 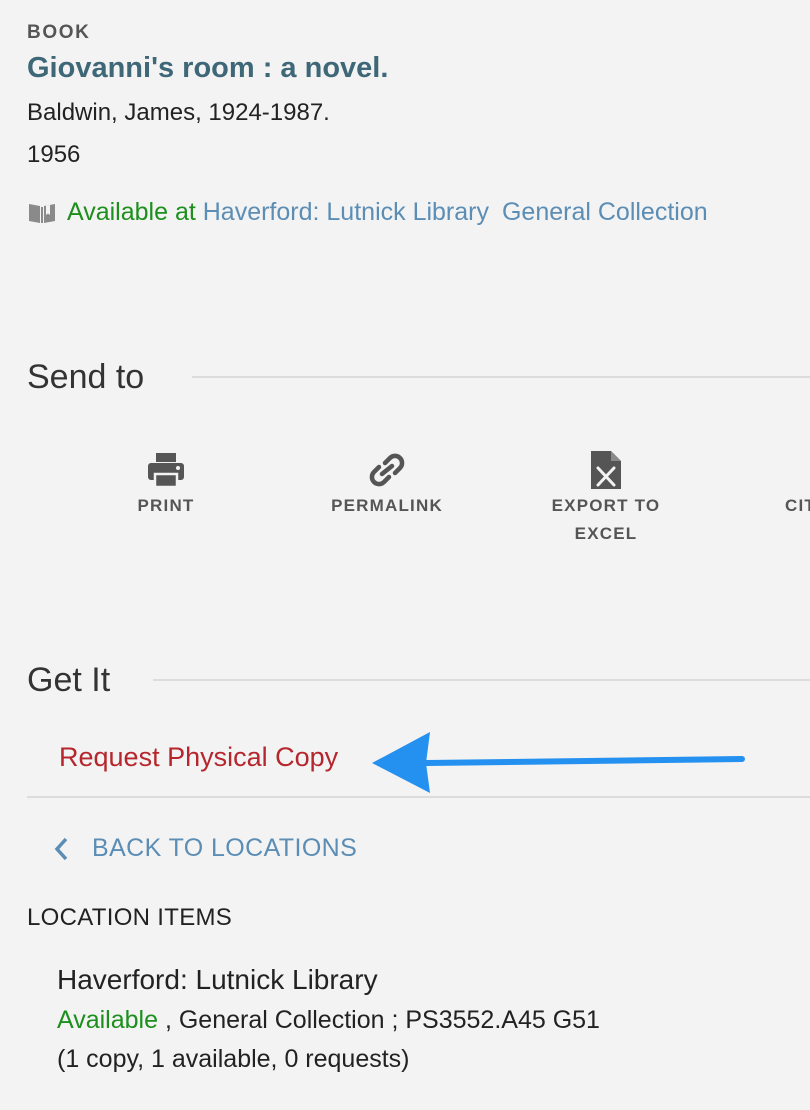 What do you see at coordinates (387, 470) in the screenshot?
I see `link-icon` at bounding box center [387, 470].